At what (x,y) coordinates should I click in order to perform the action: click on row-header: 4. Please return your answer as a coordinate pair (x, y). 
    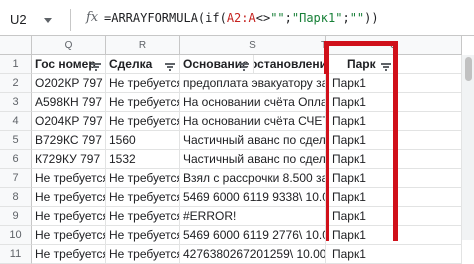
    Looking at the image, I should click on (16, 121).